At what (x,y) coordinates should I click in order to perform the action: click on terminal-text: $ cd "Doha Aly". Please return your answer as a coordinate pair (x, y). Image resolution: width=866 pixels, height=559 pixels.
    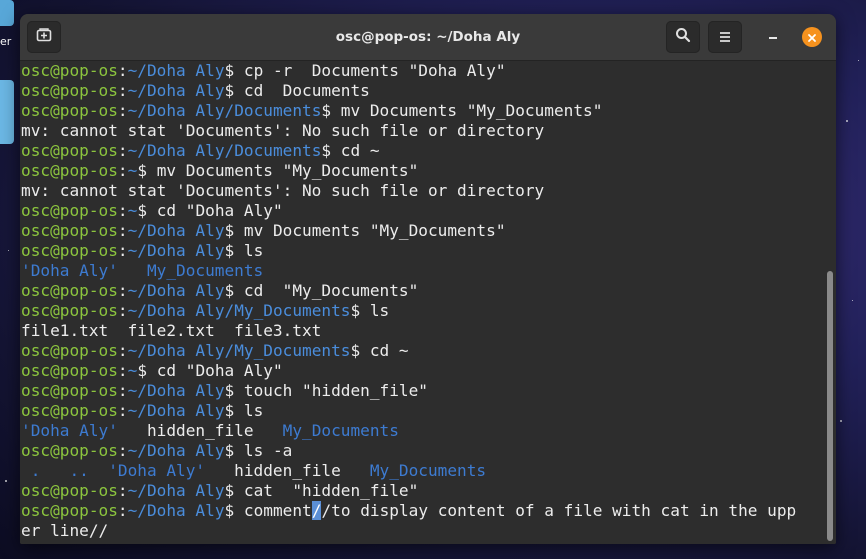
    Looking at the image, I should click on (210, 370).